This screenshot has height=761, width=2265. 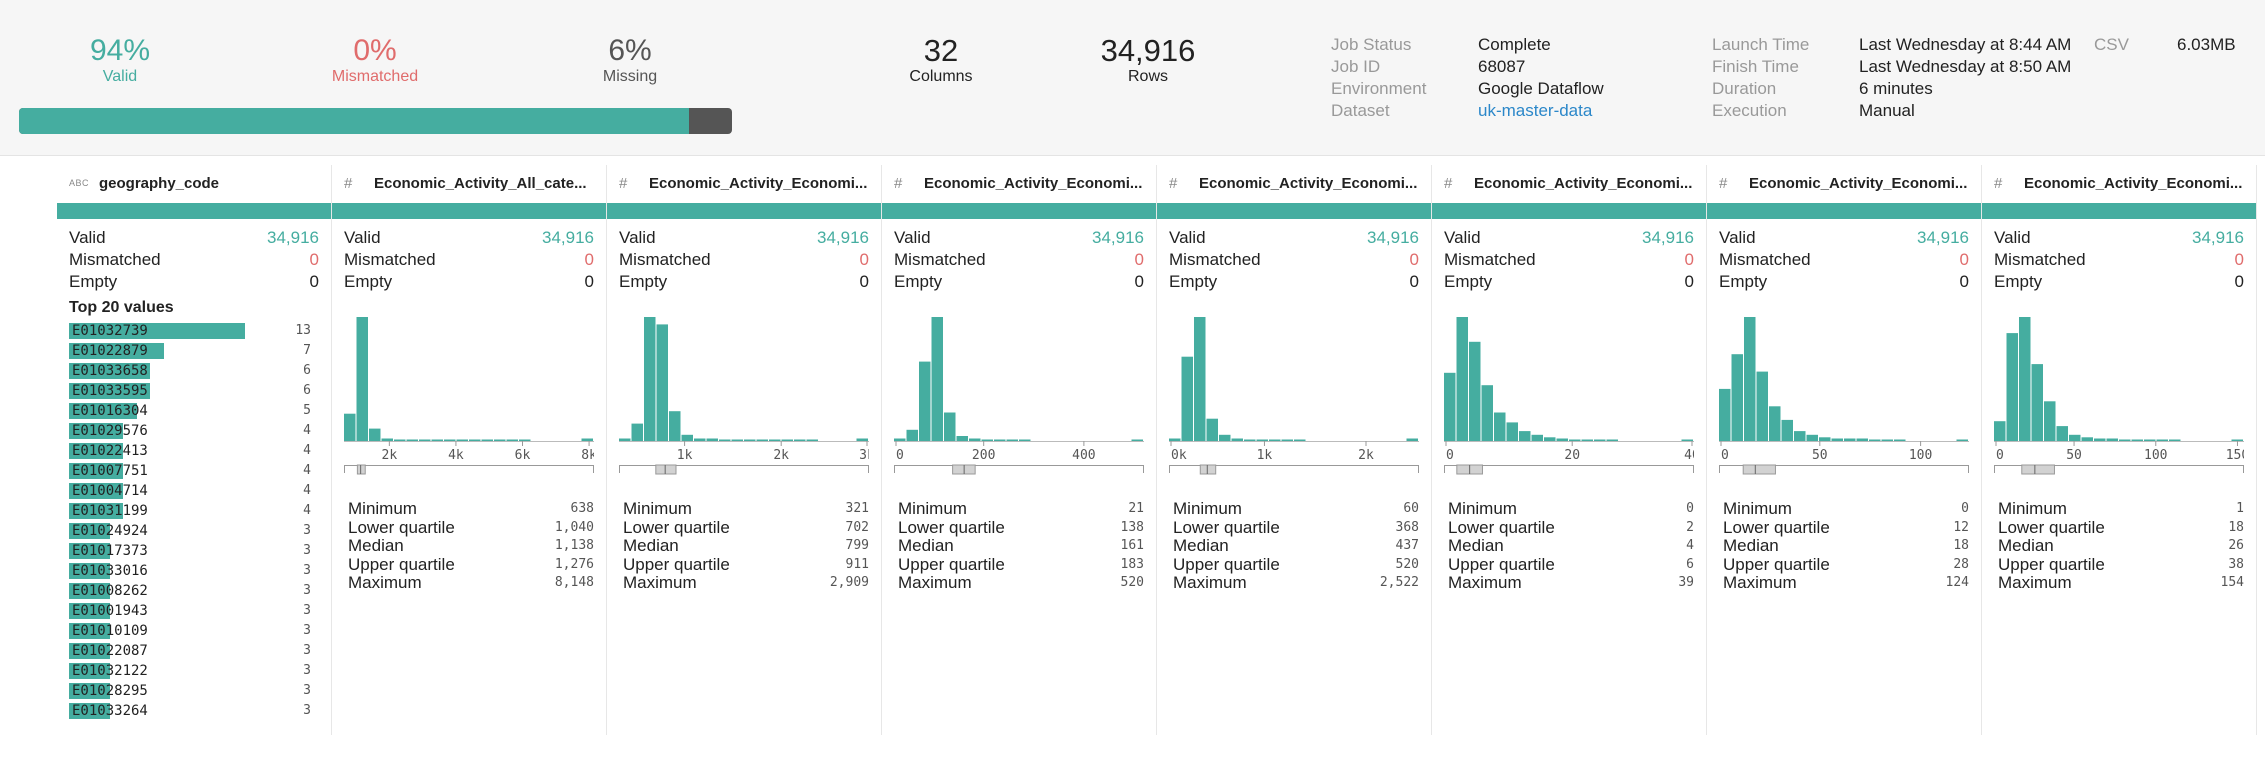 I want to click on top-value-row: E01004714 4, so click(x=200, y=491).